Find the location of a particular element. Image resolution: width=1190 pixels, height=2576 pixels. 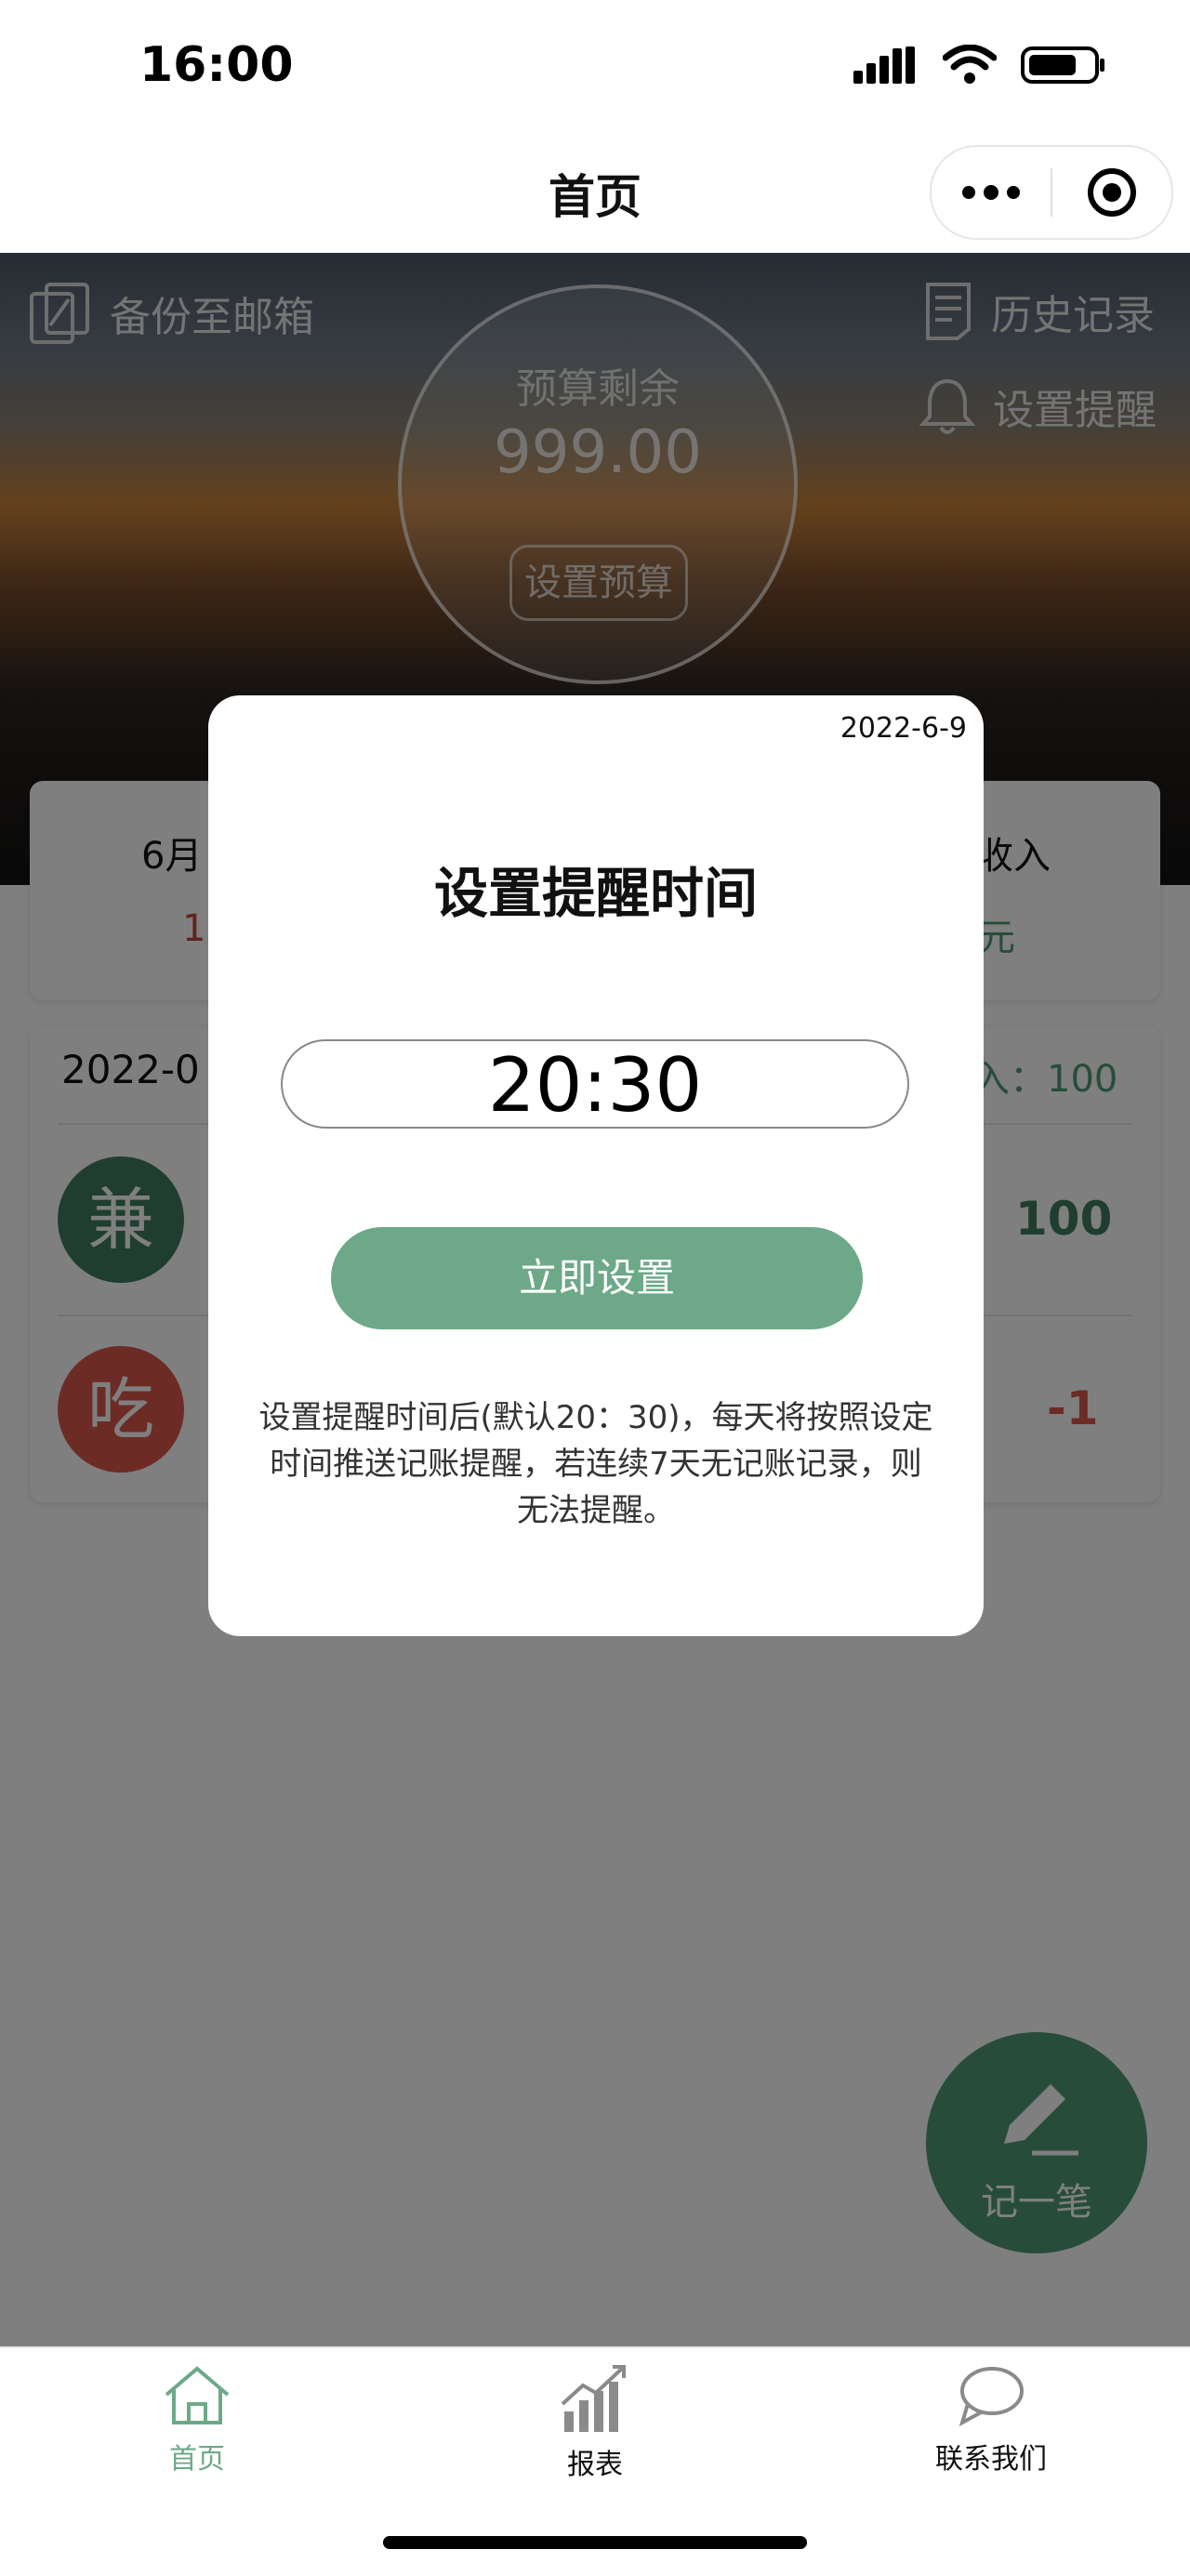

more-icon is located at coordinates (991, 192).